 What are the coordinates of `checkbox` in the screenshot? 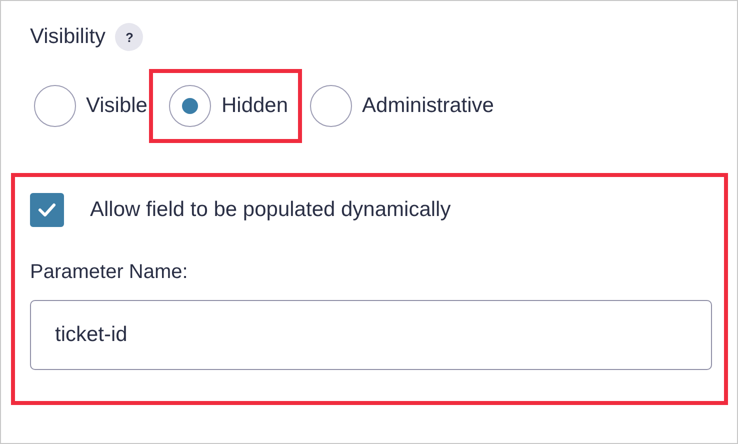 It's located at (47, 210).